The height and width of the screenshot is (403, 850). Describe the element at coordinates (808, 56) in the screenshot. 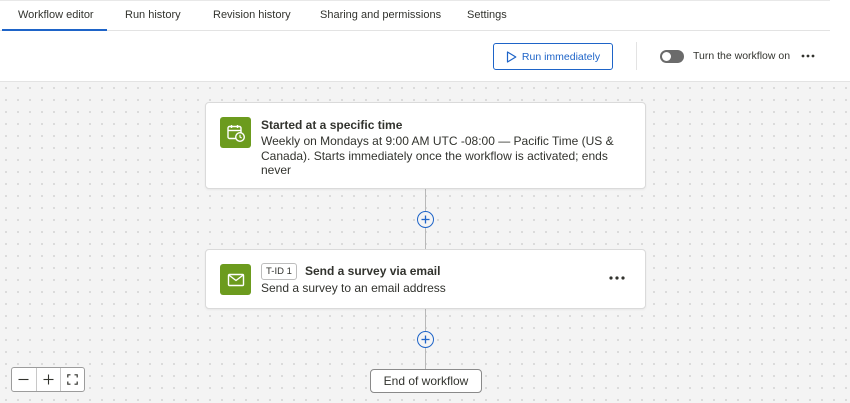

I see `more-options-icon` at that location.